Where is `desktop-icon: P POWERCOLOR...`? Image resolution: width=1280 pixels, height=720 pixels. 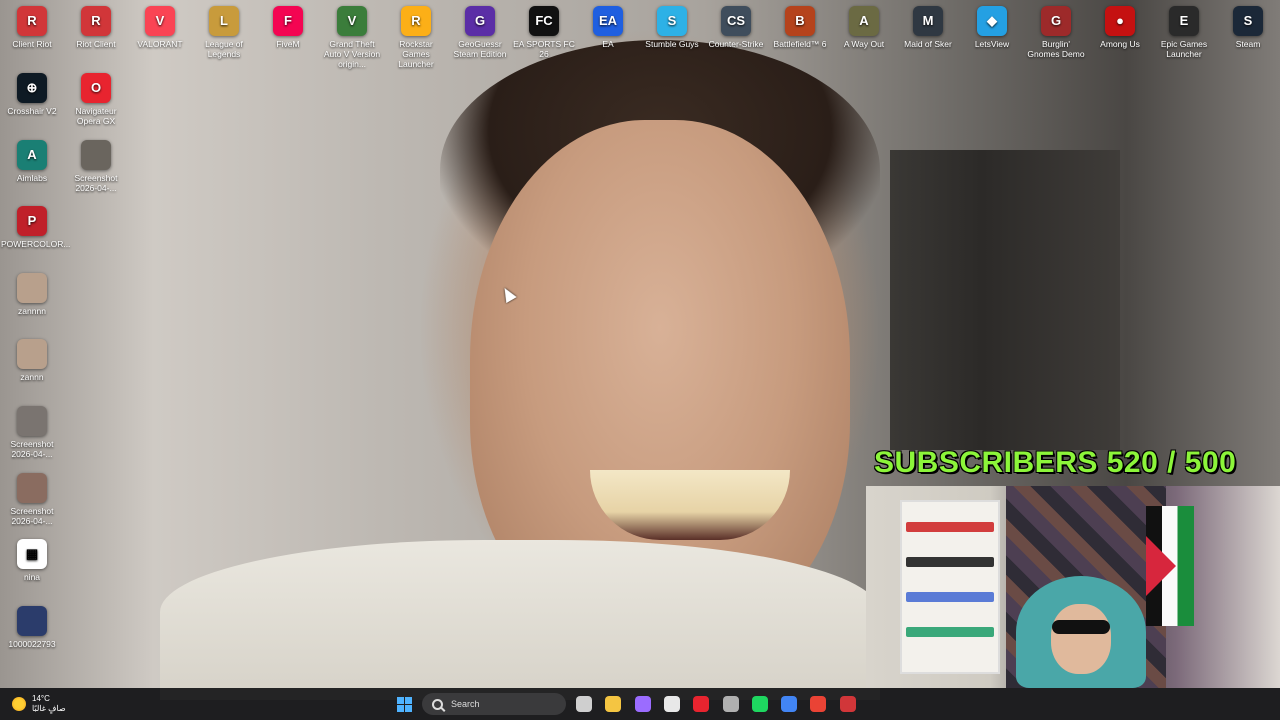 desktop-icon: P POWERCOLOR... is located at coordinates (35, 227).